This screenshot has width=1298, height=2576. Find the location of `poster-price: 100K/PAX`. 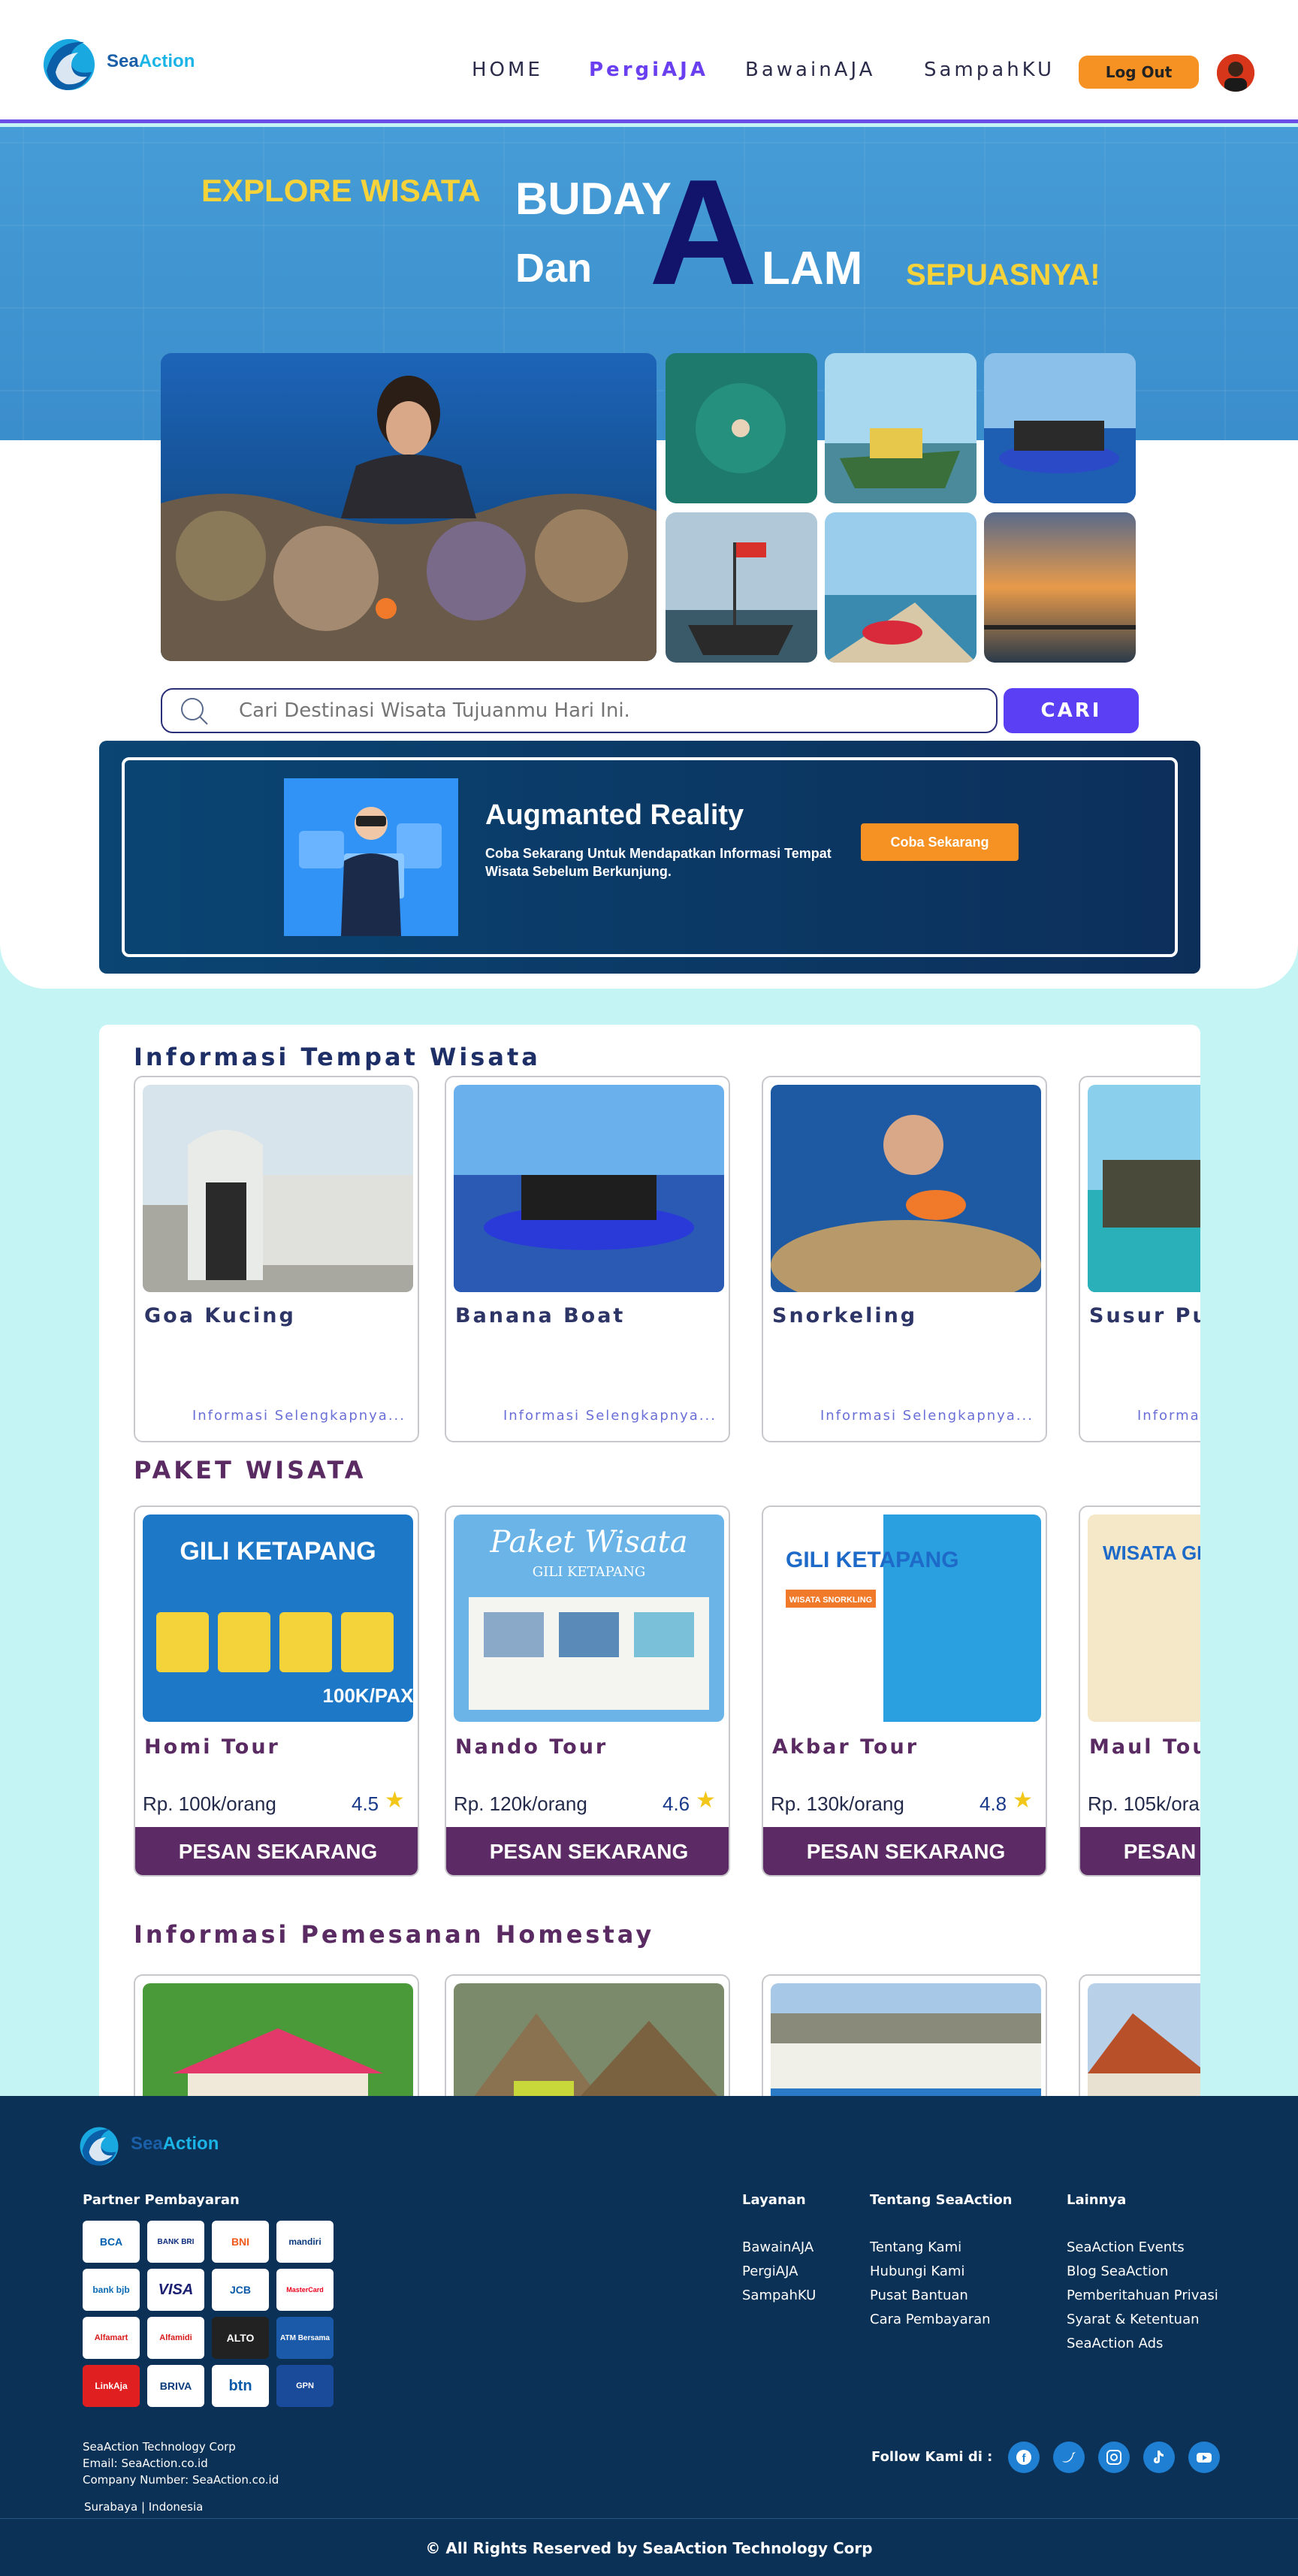

poster-price: 100K/PAX is located at coordinates (368, 1695).